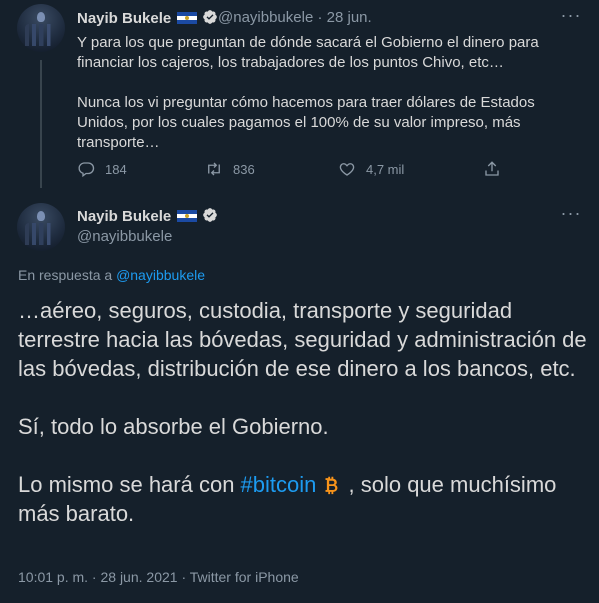 The width and height of the screenshot is (599, 603). I want to click on handle-date: @nayibbukele · 28 jun., so click(295, 17).